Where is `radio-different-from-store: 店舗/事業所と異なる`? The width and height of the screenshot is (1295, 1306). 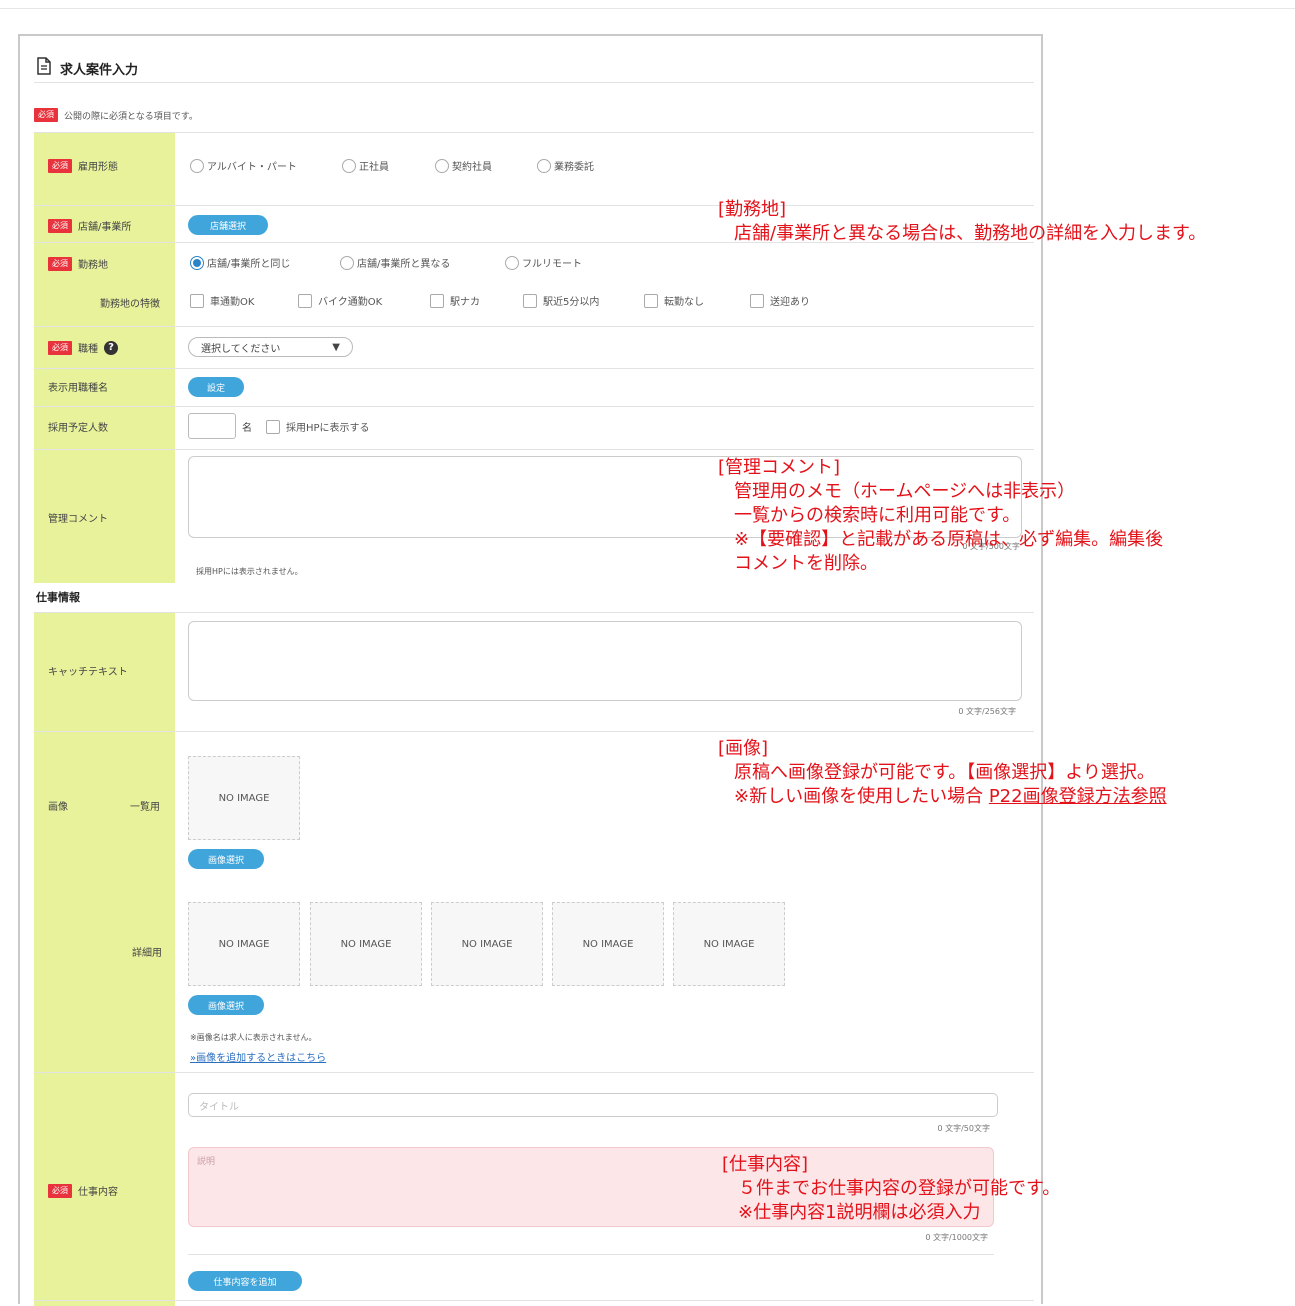 radio-different-from-store: 店舗/事業所と異なる is located at coordinates (395, 262).